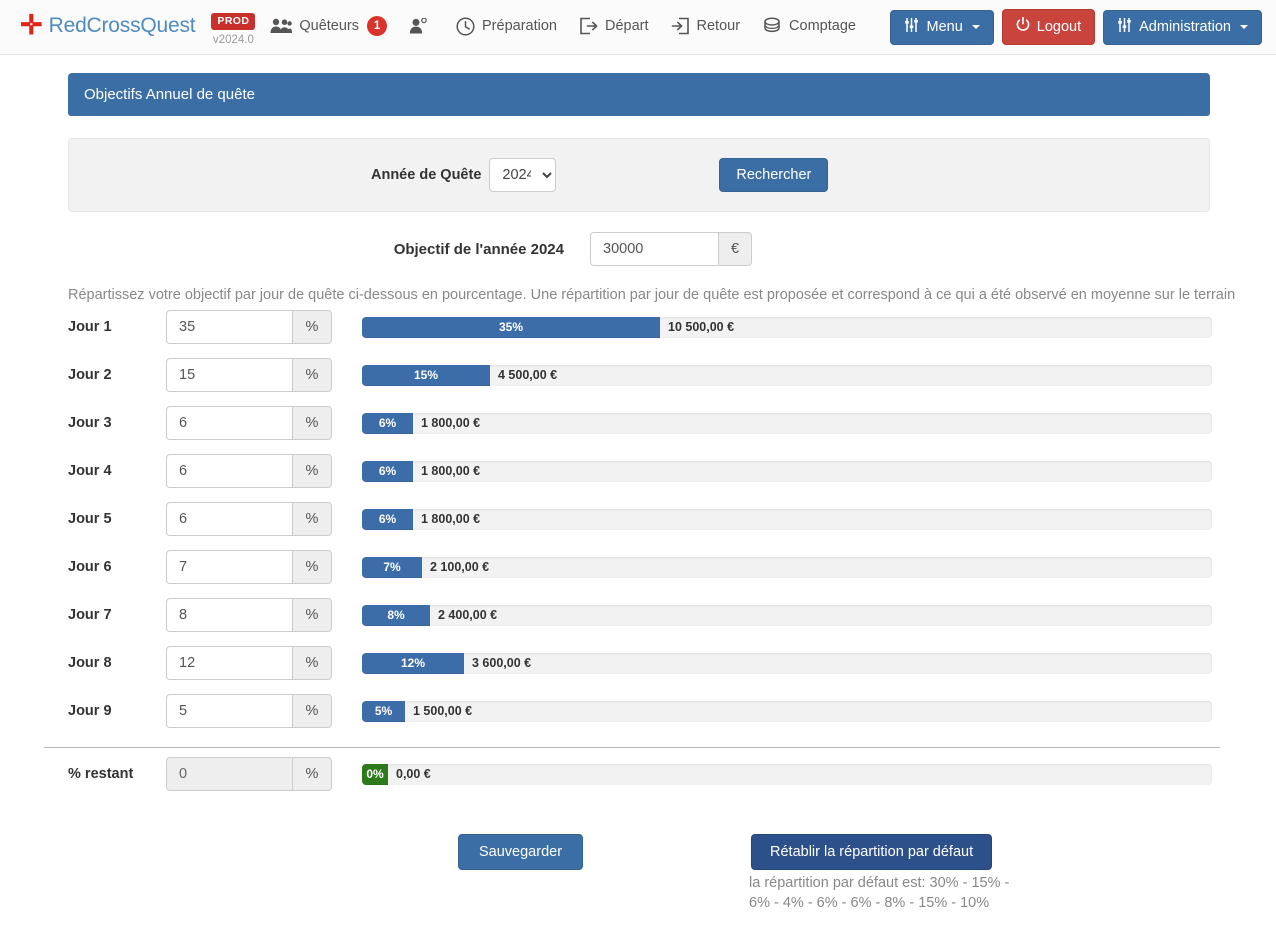 The height and width of the screenshot is (931, 1276). Describe the element at coordinates (478, 249) in the screenshot. I see `annual-objective-label: Objectif de l'année 2024` at that location.